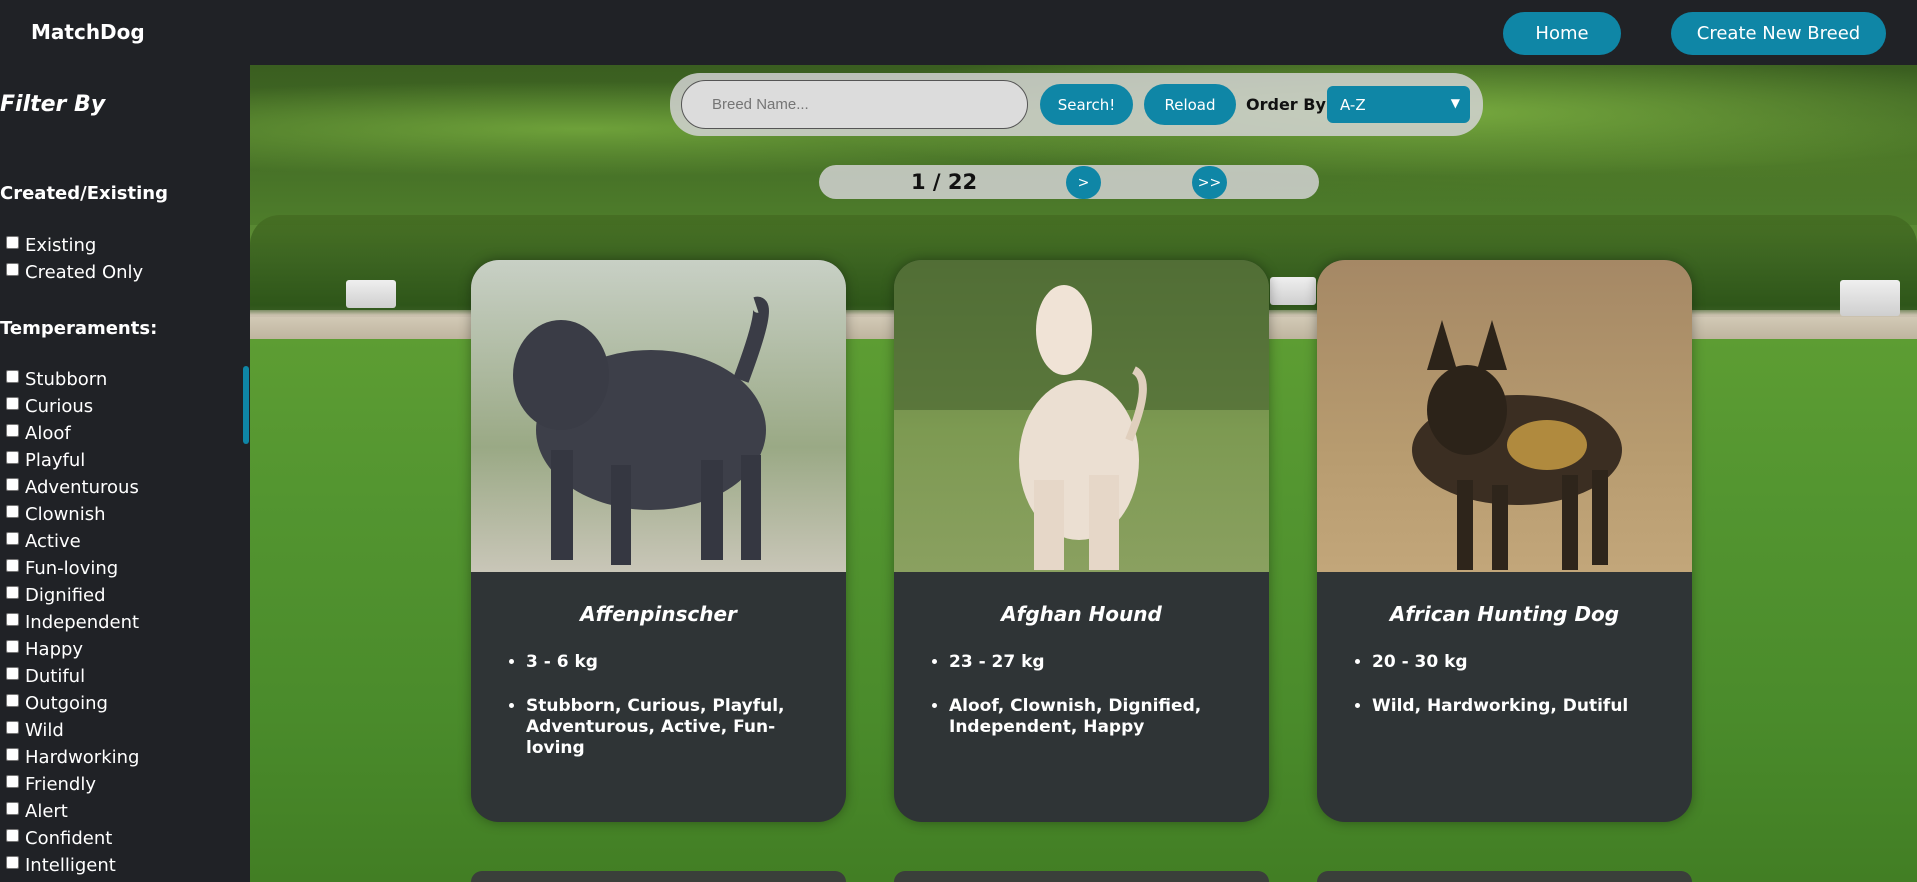 The height and width of the screenshot is (882, 1917). I want to click on temperaments-heading: Temperaments:, so click(79, 328).